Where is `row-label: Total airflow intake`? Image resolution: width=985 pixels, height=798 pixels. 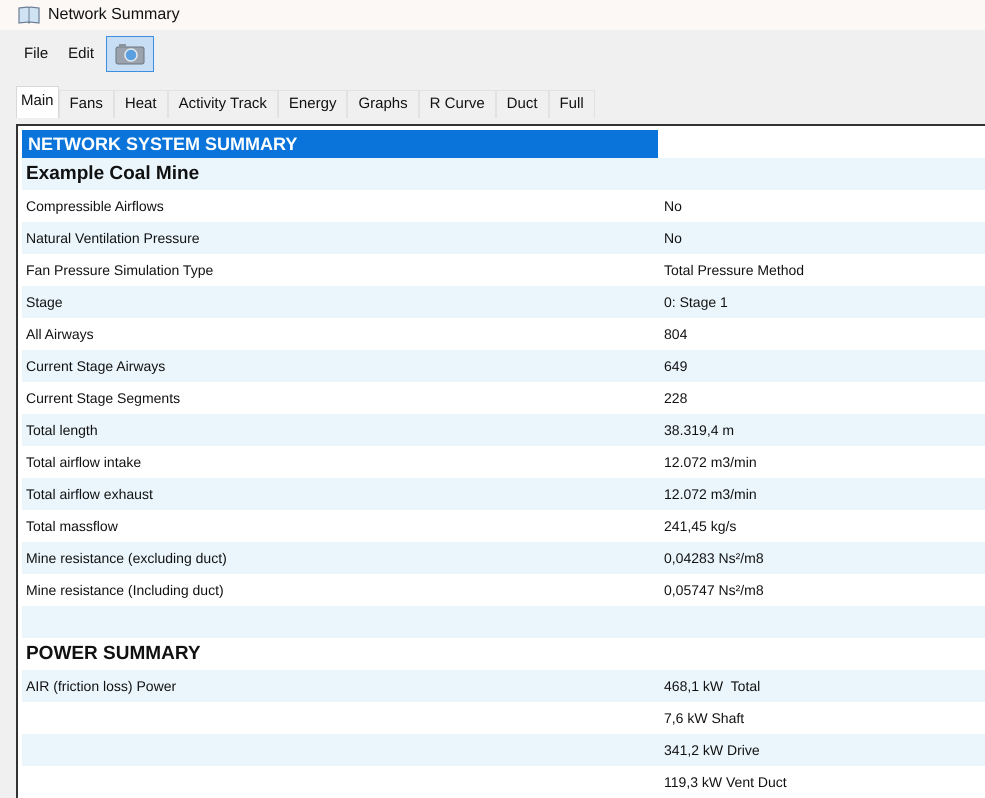 row-label: Total airflow intake is located at coordinates (84, 462).